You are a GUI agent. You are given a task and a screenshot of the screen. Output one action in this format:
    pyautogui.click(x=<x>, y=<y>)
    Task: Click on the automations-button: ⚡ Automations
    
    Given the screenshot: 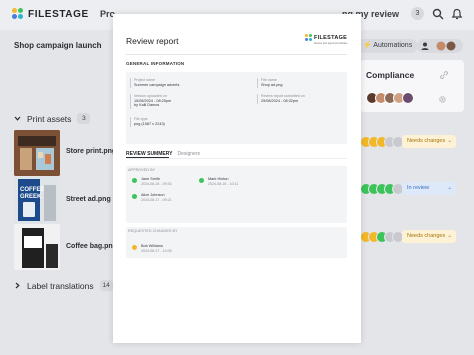 What is the action you would take?
    pyautogui.click(x=388, y=46)
    